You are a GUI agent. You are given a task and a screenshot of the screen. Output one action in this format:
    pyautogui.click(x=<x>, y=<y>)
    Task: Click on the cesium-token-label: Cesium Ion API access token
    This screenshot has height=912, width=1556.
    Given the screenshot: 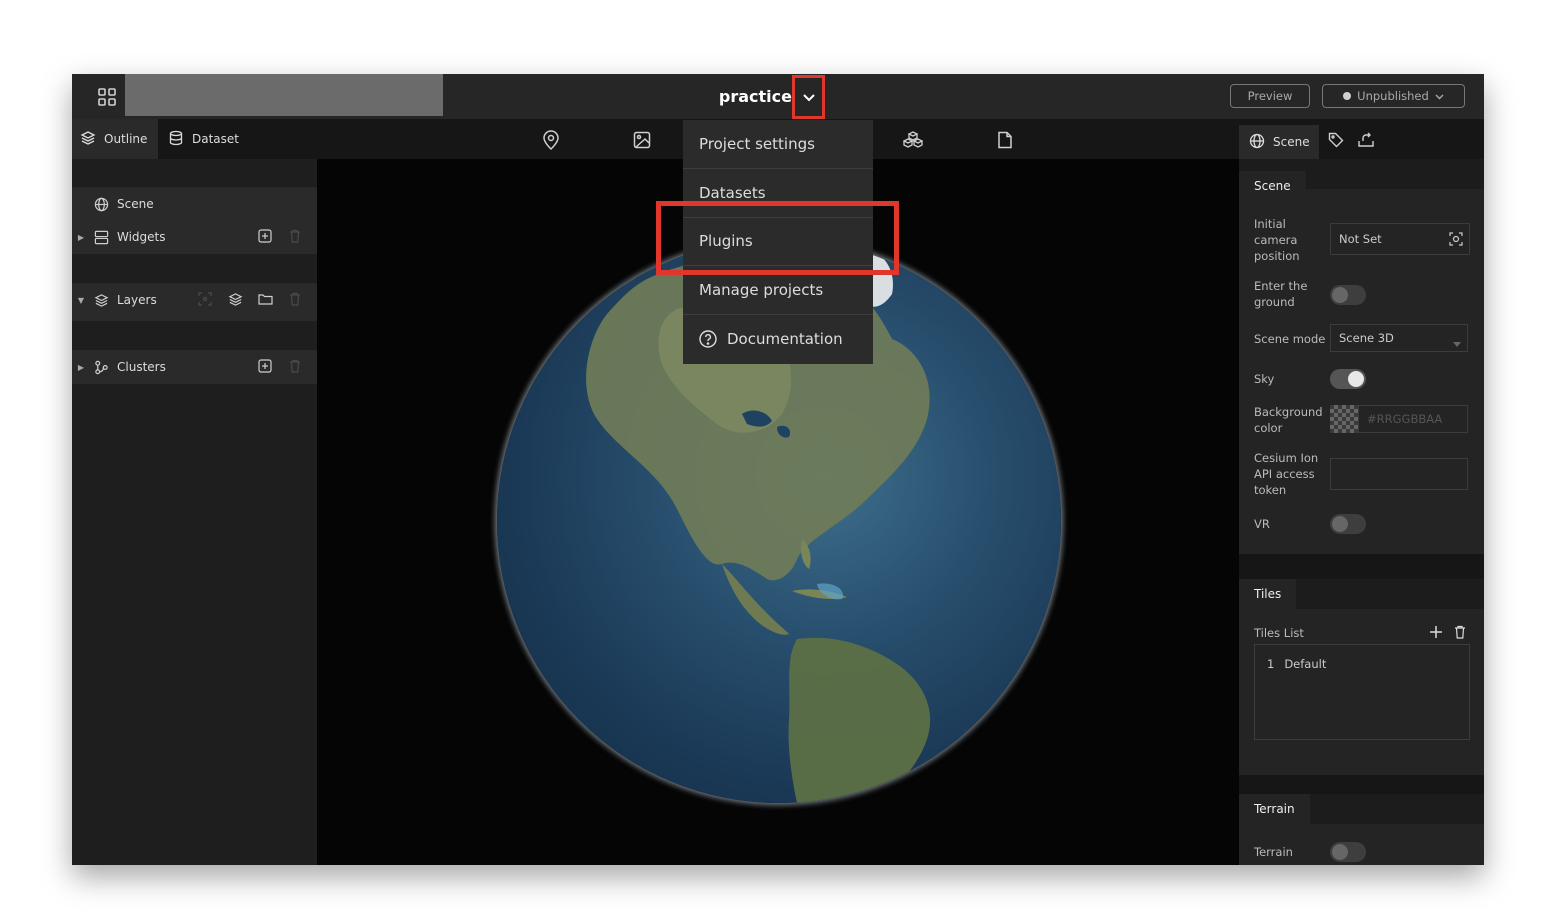 What is the action you would take?
    pyautogui.click(x=1286, y=474)
    